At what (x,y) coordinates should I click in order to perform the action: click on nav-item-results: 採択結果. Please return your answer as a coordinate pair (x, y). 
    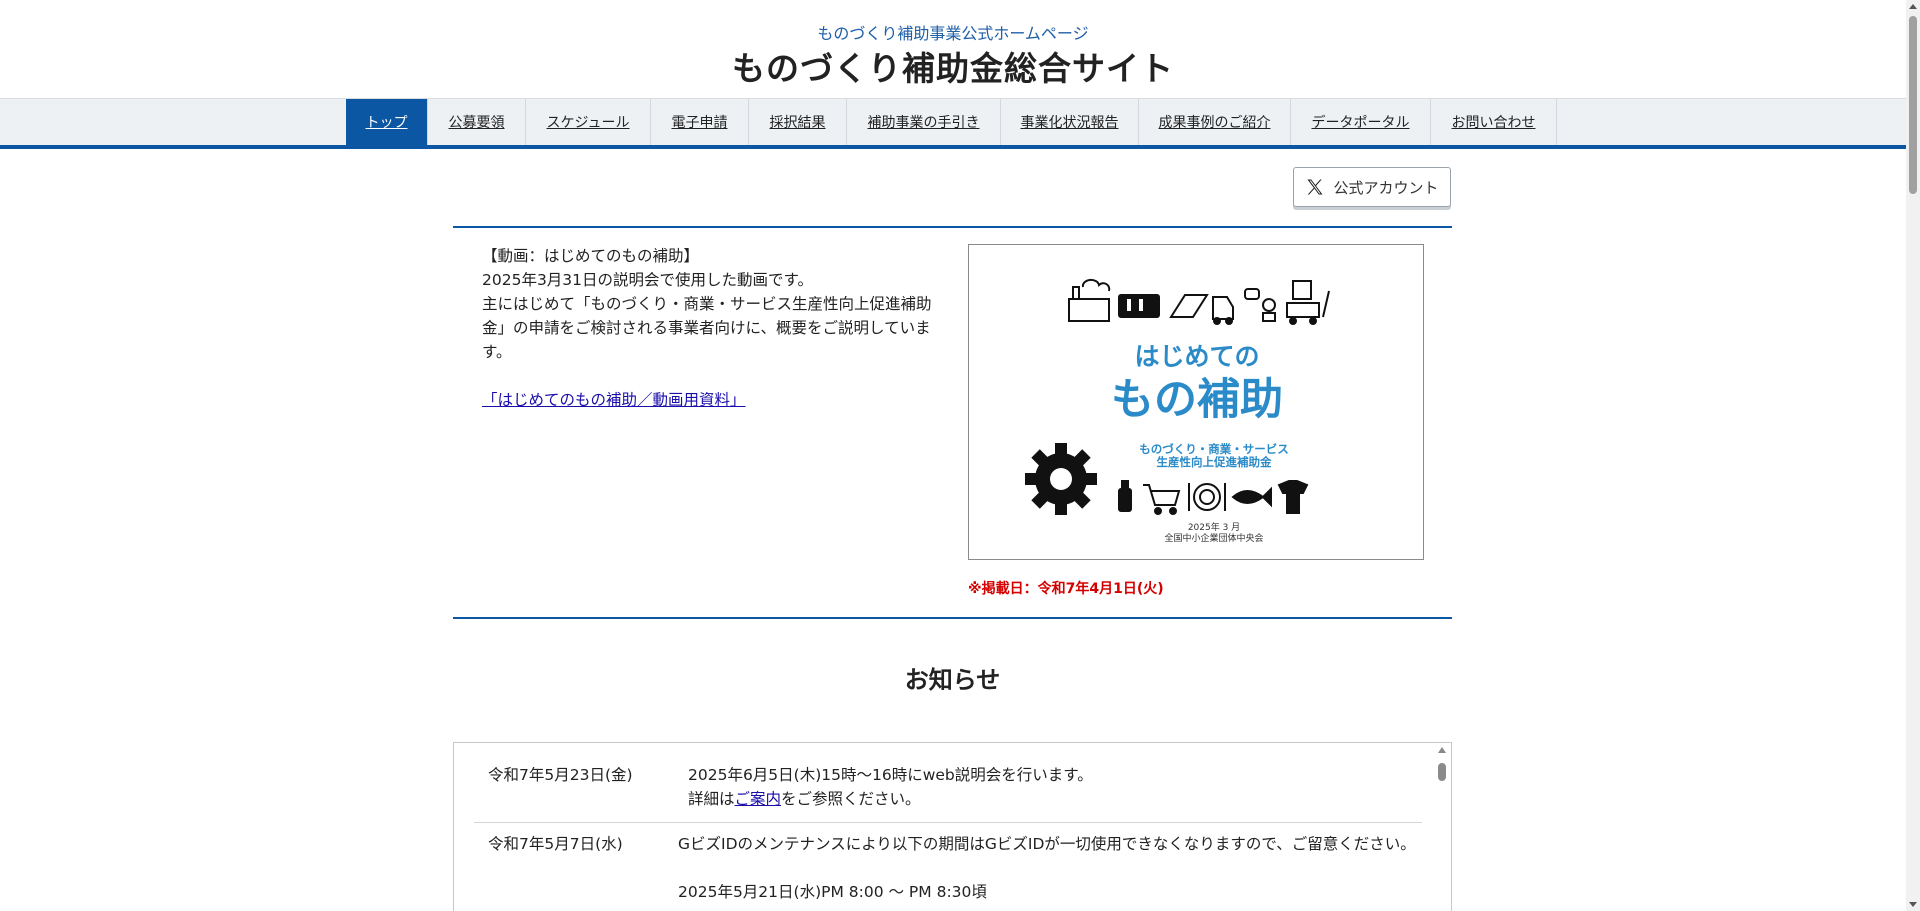
    Looking at the image, I should click on (798, 122).